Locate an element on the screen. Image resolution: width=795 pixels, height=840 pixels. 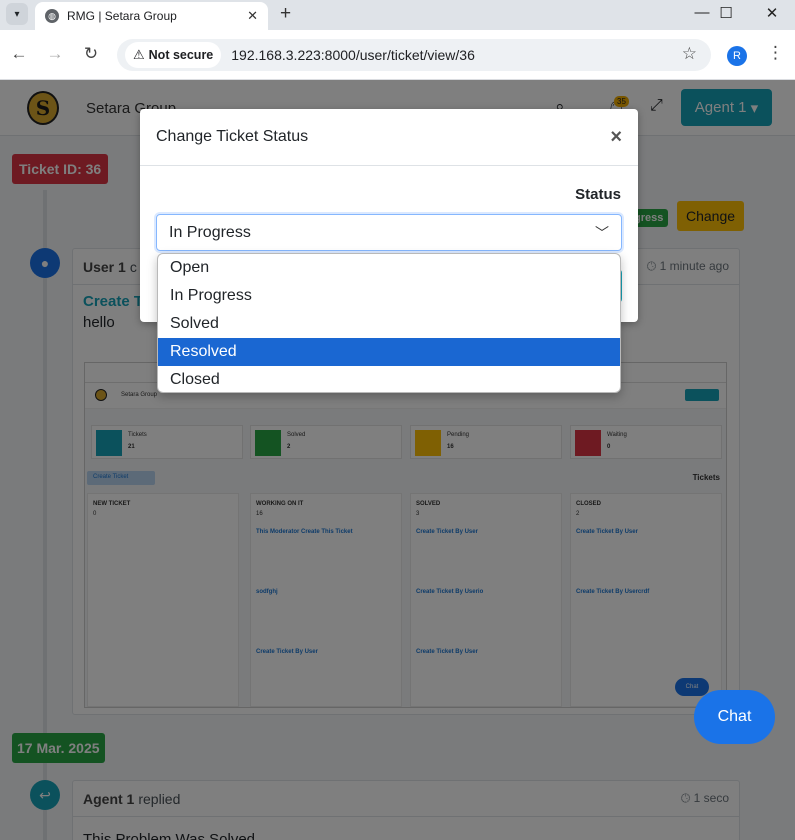
new-tab-button: + is located at coordinates (285, 14).